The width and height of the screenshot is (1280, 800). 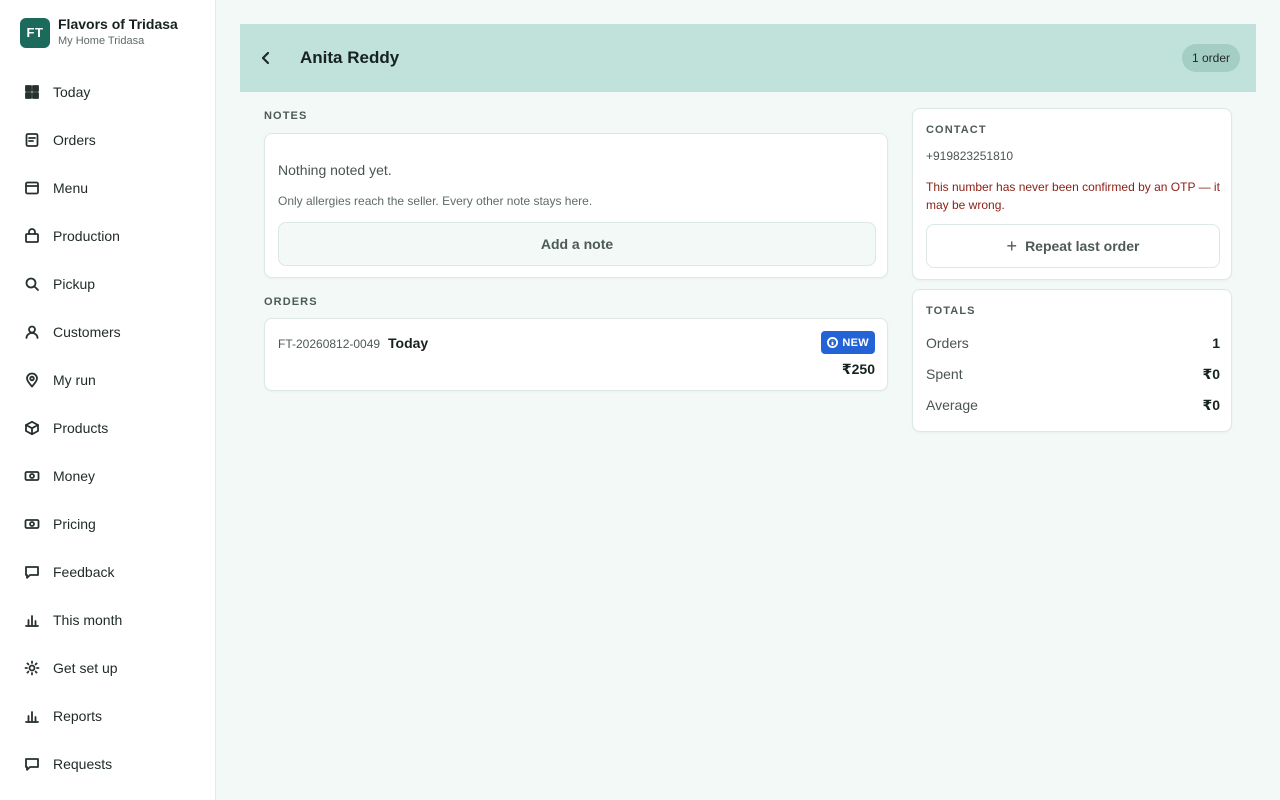 I want to click on orders-section-label: ORDERS, so click(x=291, y=302).